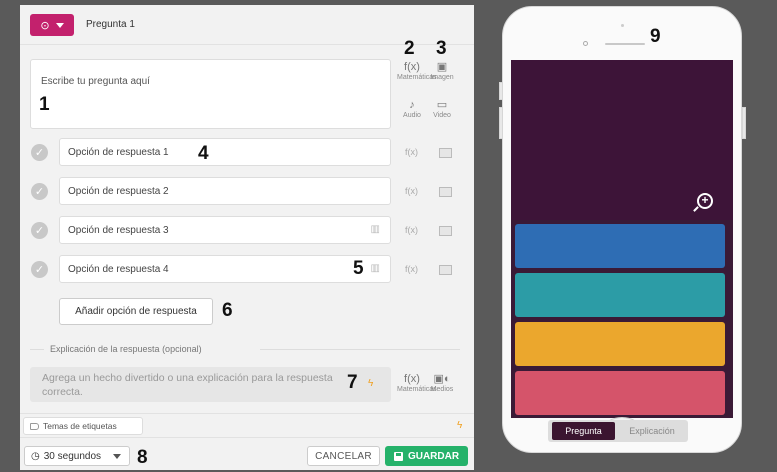  Describe the element at coordinates (652, 431) in the screenshot. I see `tab-explanation: Explicación` at that location.